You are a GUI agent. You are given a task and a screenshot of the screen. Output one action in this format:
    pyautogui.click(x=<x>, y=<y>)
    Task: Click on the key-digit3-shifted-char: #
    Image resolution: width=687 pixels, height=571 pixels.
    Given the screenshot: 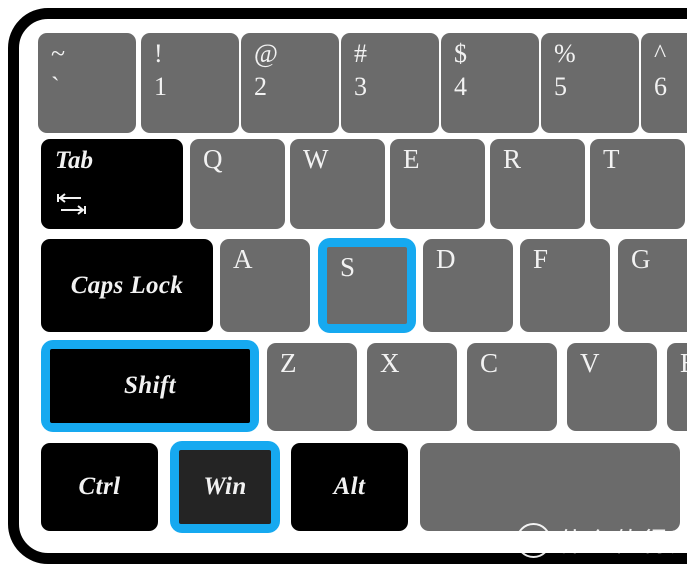 What is the action you would take?
    pyautogui.click(x=361, y=53)
    